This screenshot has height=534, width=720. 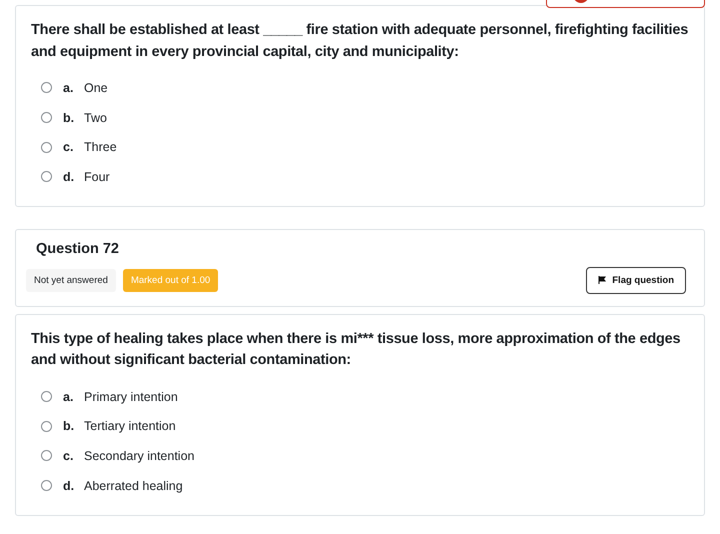 I want to click on flag-question-button: Flag question, so click(x=636, y=280).